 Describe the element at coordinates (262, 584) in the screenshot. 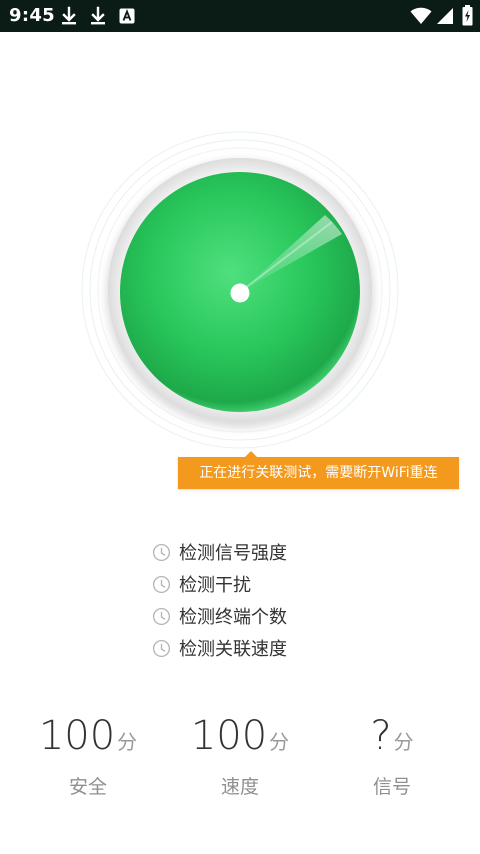

I see `check-item-interference: 检测干扰` at that location.